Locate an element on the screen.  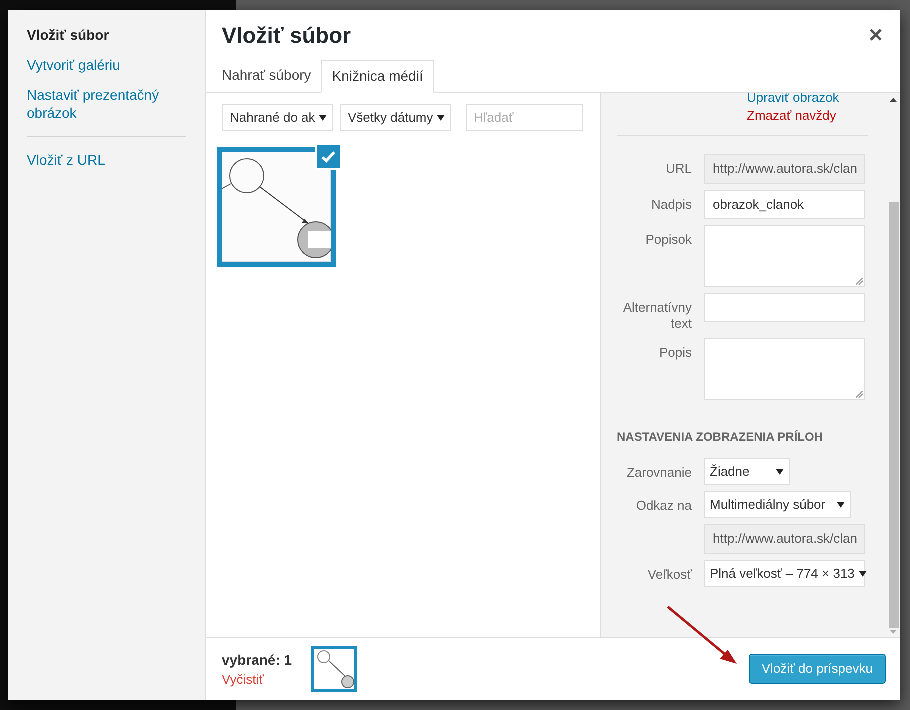
scroll-up-icon is located at coordinates (893, 100).